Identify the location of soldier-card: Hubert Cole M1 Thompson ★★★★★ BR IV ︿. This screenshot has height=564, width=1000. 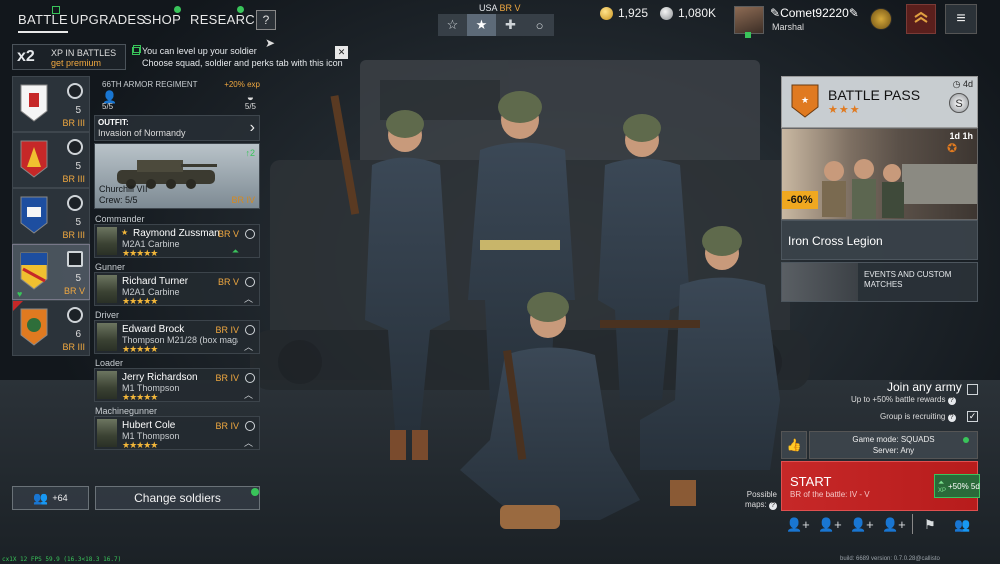
(177, 433).